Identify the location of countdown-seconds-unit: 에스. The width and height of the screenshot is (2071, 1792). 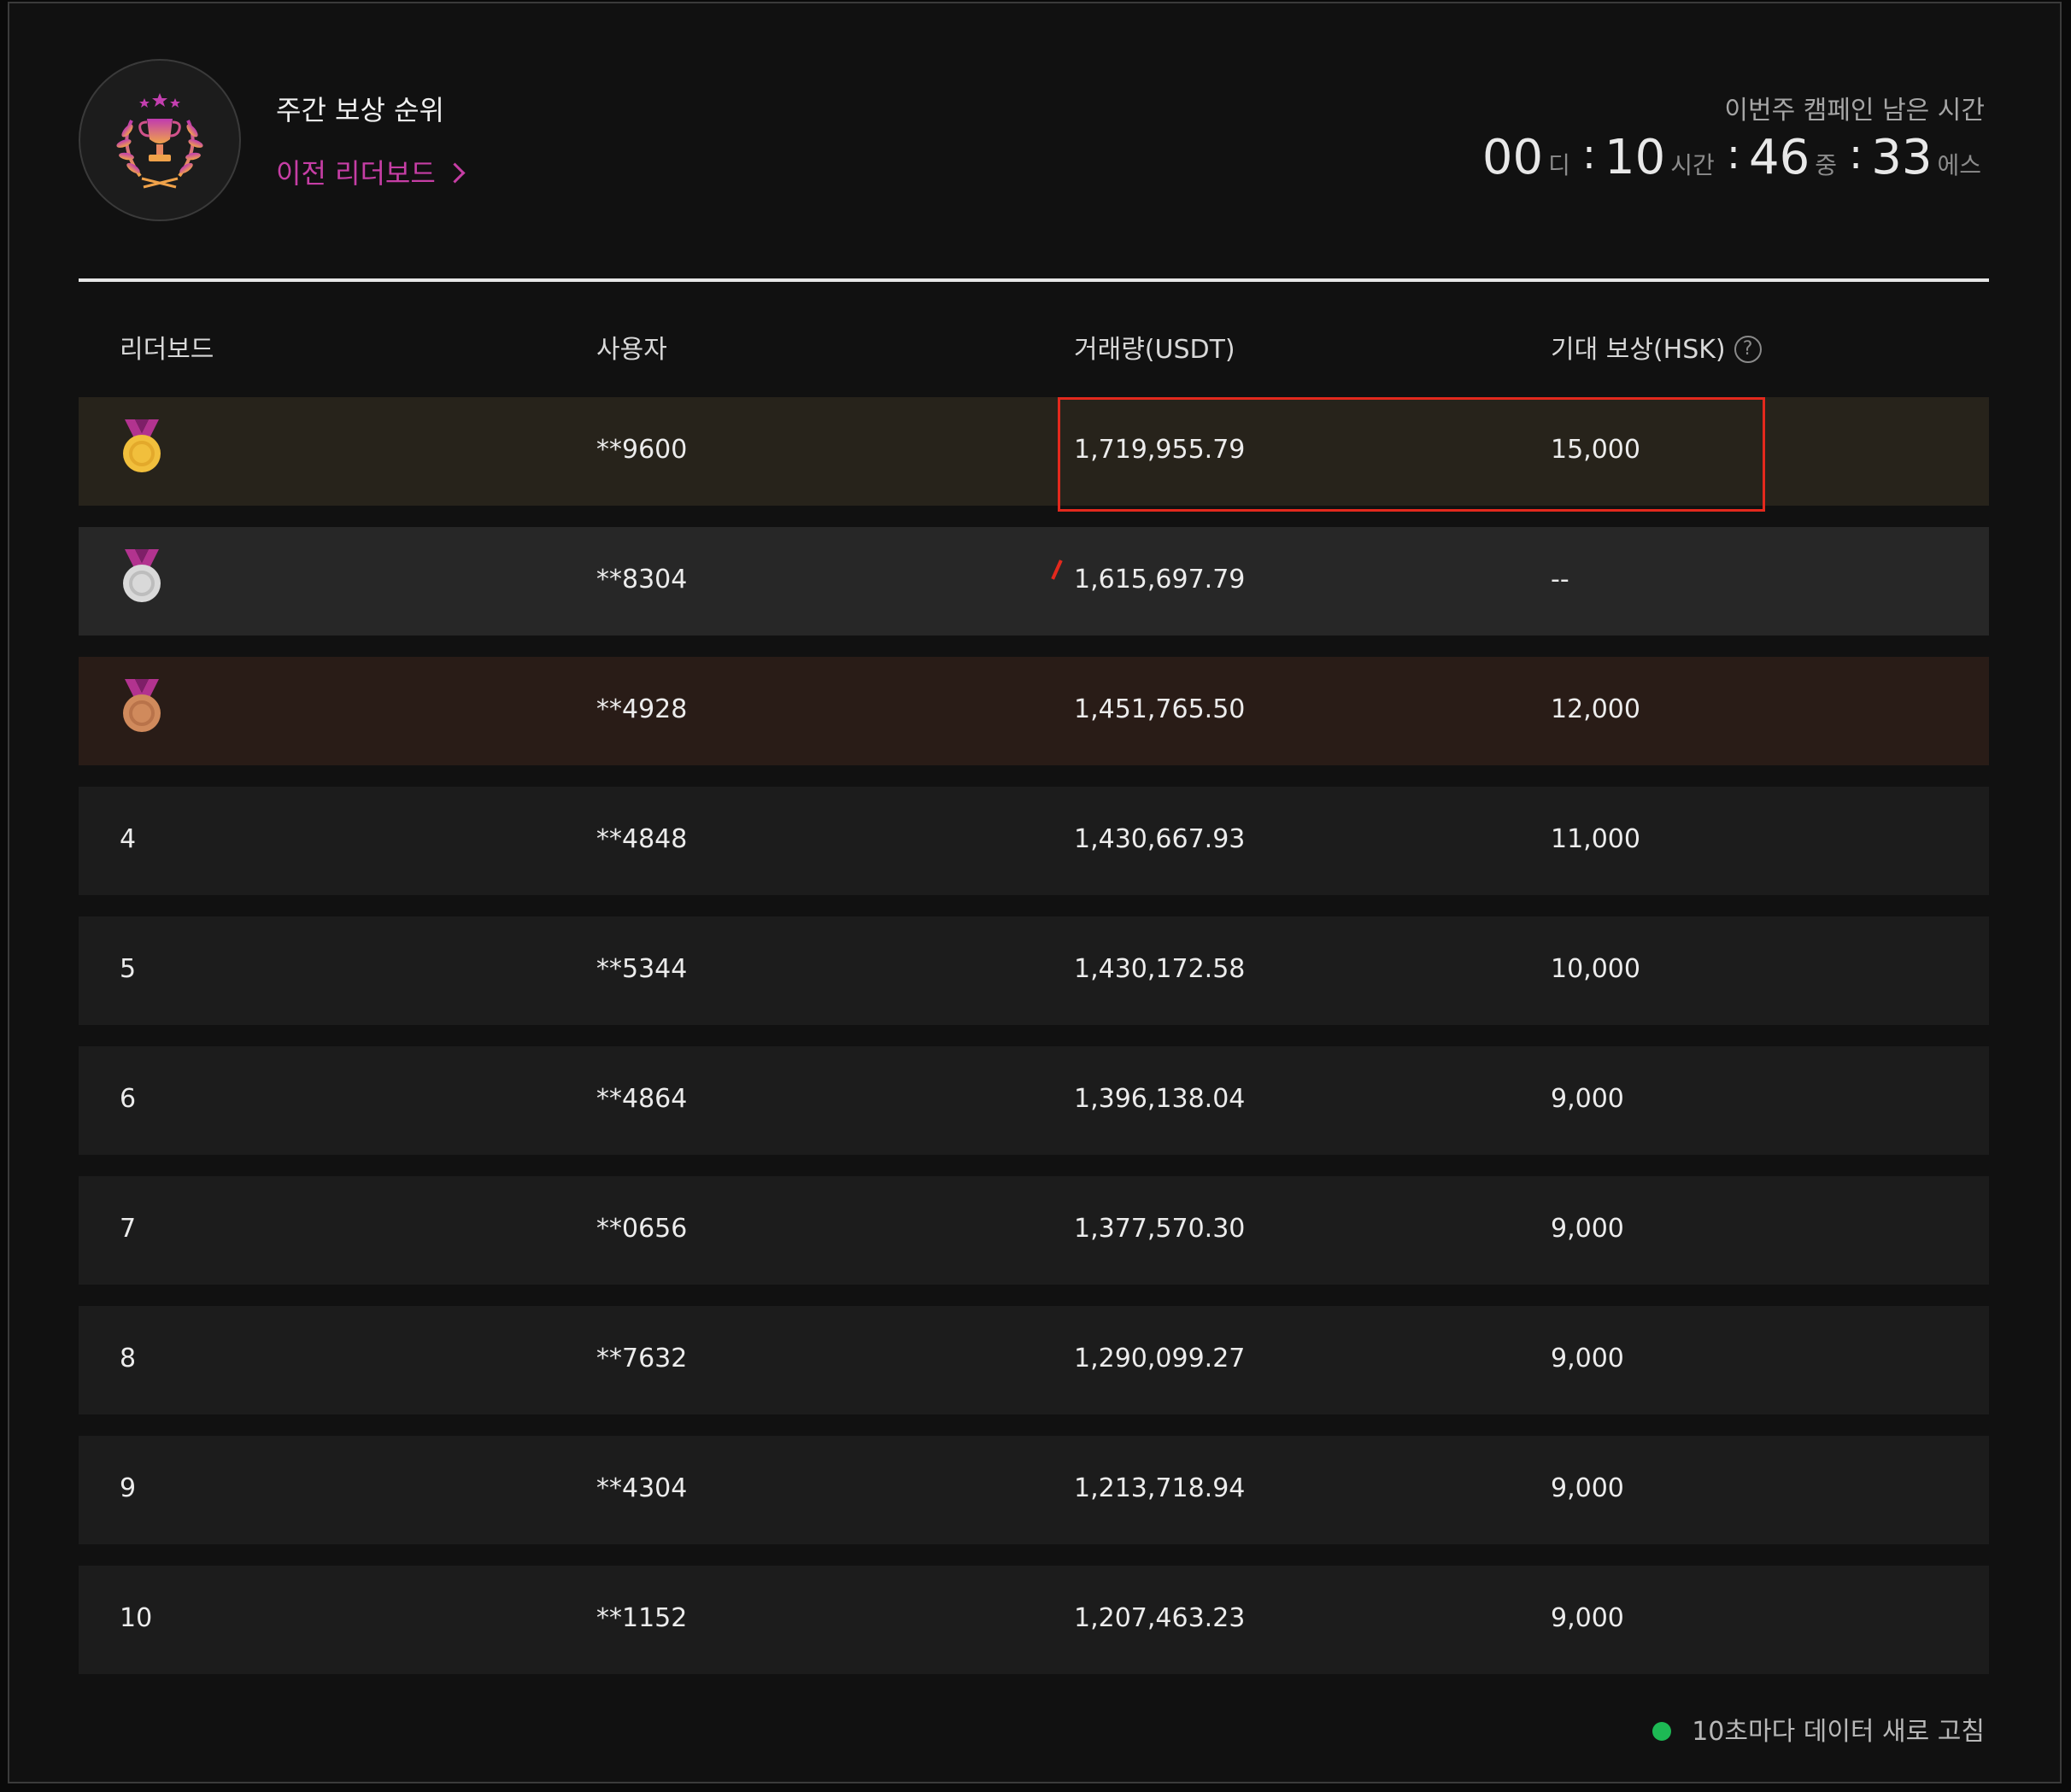
(1959, 165).